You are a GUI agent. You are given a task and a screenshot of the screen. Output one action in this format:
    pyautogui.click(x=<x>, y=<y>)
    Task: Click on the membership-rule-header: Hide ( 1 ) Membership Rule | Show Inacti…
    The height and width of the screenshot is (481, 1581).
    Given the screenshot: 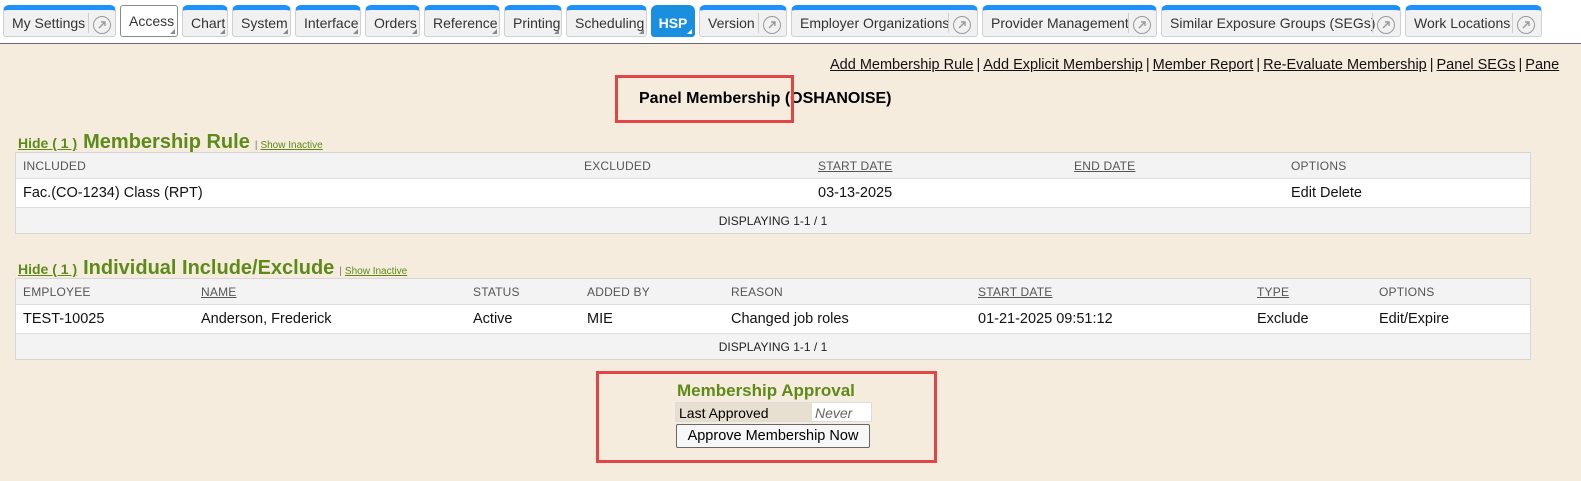 What is the action you would take?
    pyautogui.click(x=170, y=142)
    